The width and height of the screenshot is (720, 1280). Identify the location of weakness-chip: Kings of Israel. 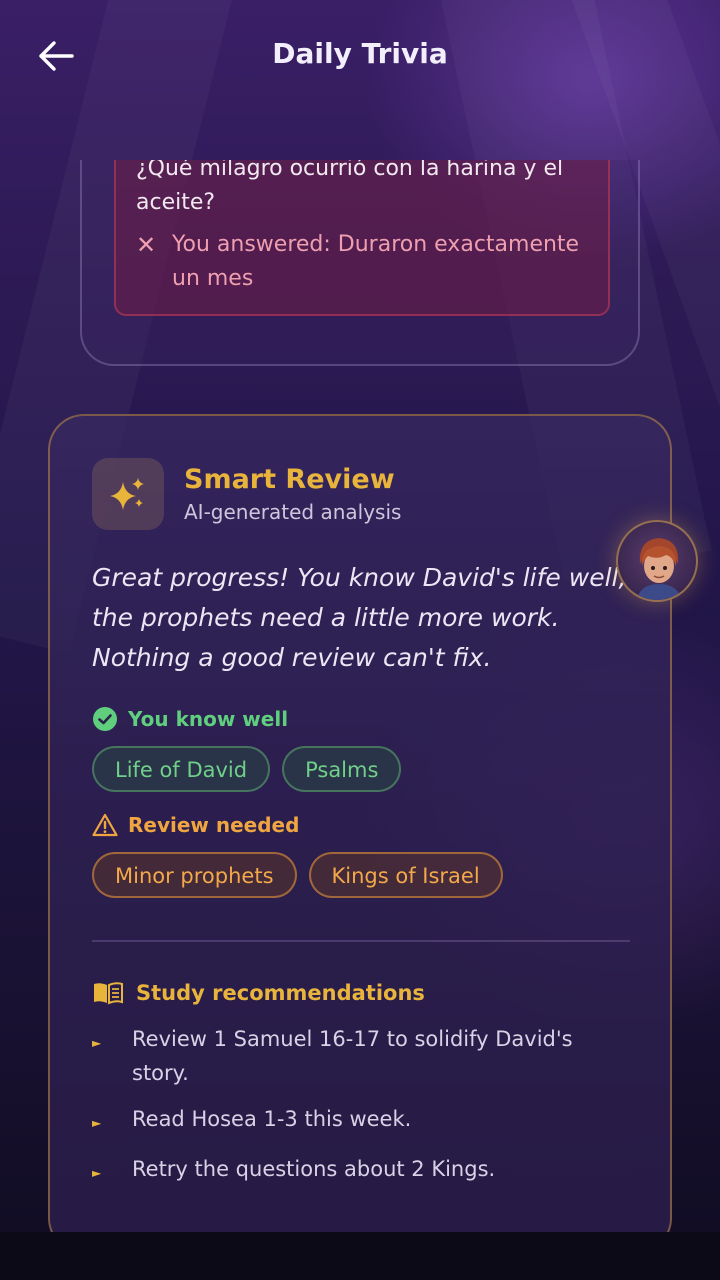
(405, 875).